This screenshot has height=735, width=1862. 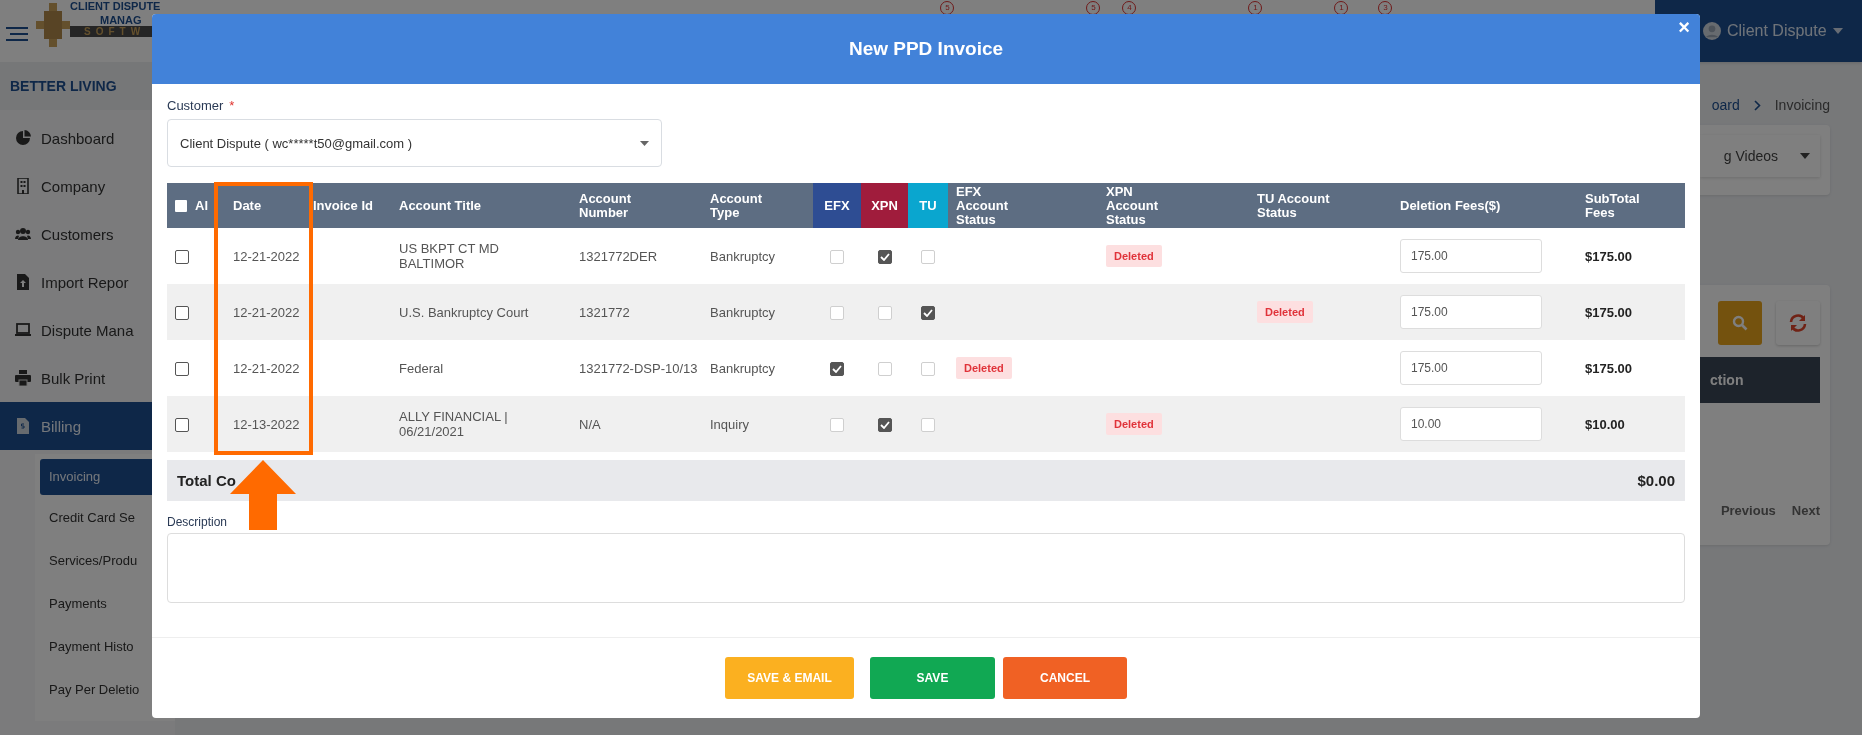 What do you see at coordinates (1802, 105) in the screenshot?
I see `breadcrumb-current: Invoicing` at bounding box center [1802, 105].